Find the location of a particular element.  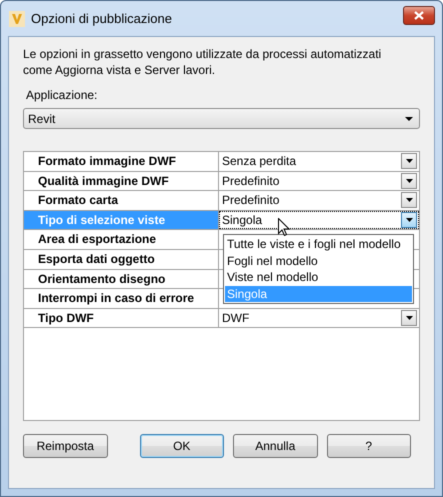

app-logo-icon is located at coordinates (17, 18).